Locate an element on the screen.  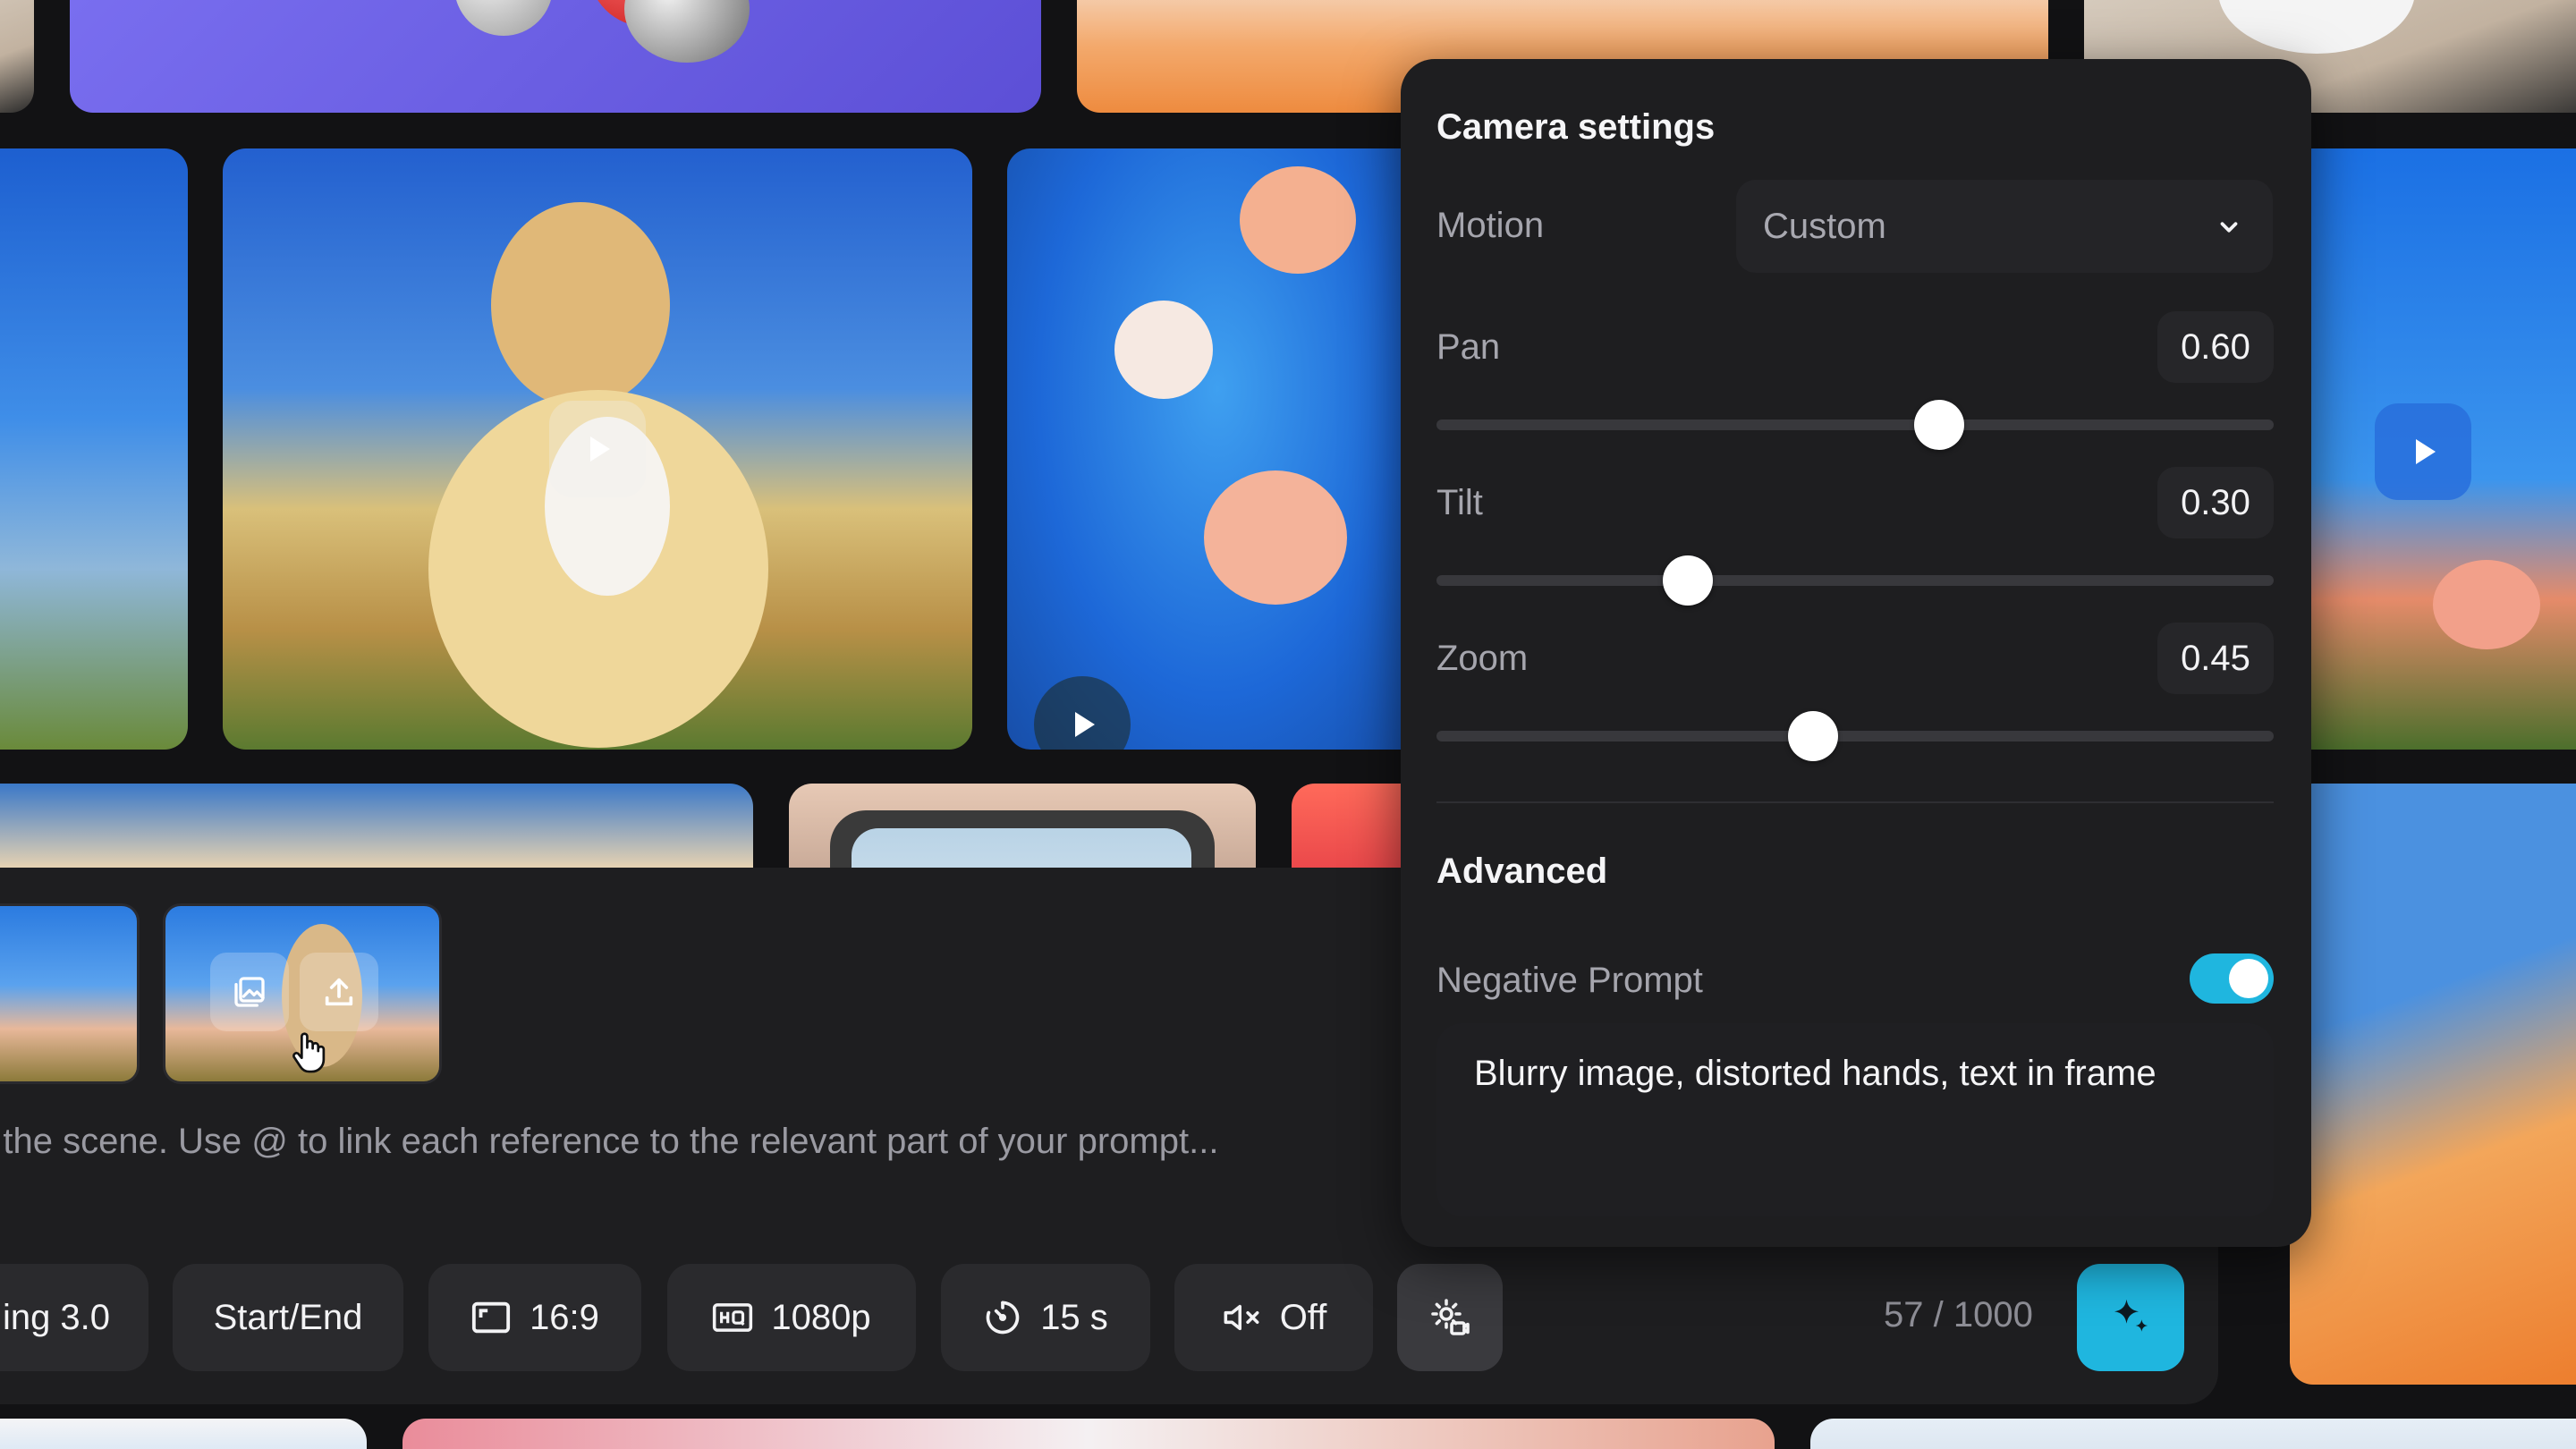
image-gallery-button is located at coordinates (249, 992).